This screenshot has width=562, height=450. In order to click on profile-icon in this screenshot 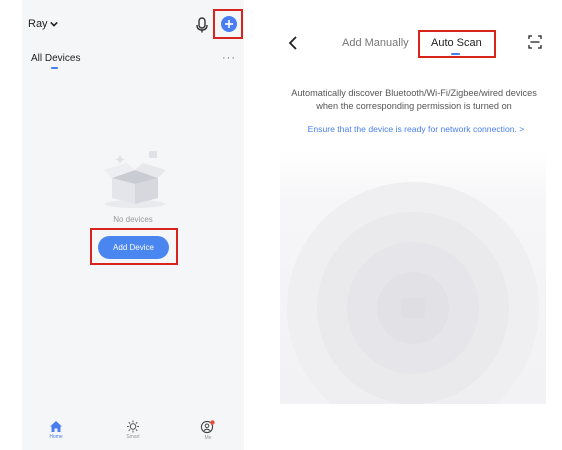, I will do `click(207, 427)`.